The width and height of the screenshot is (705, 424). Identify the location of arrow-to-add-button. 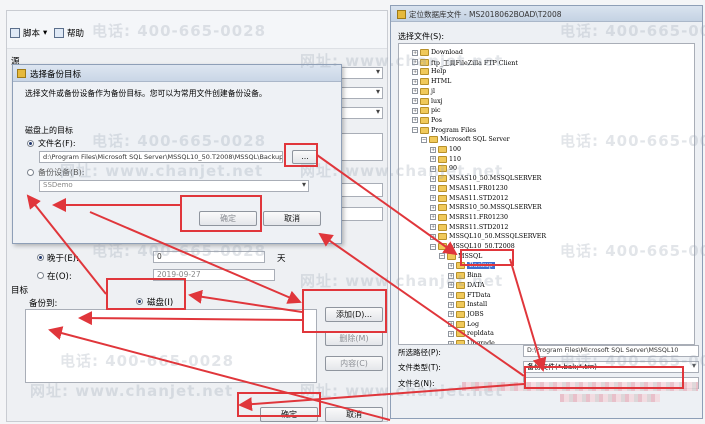
(195, 257).